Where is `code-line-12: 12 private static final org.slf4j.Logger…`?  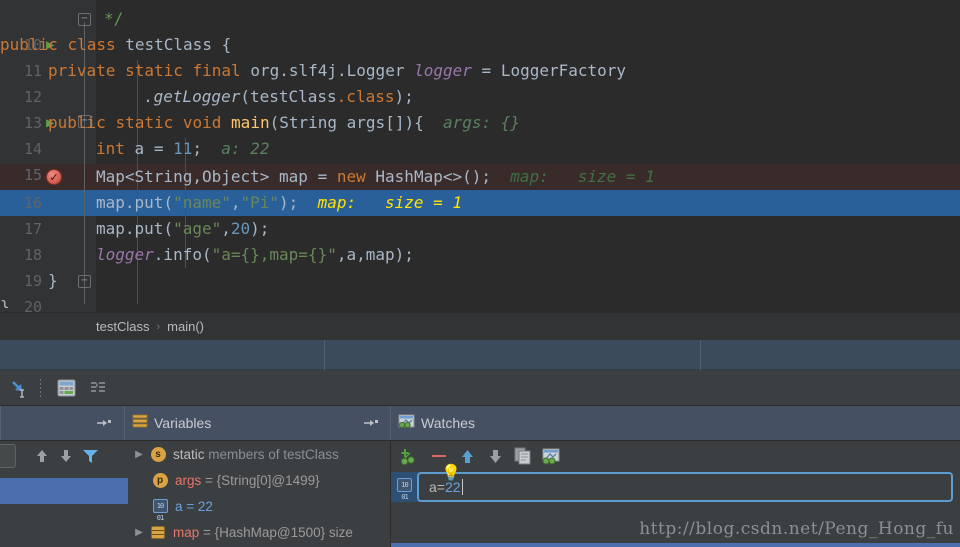
code-line-12: 12 private static final org.slf4j.Logger… is located at coordinates (480, 82).